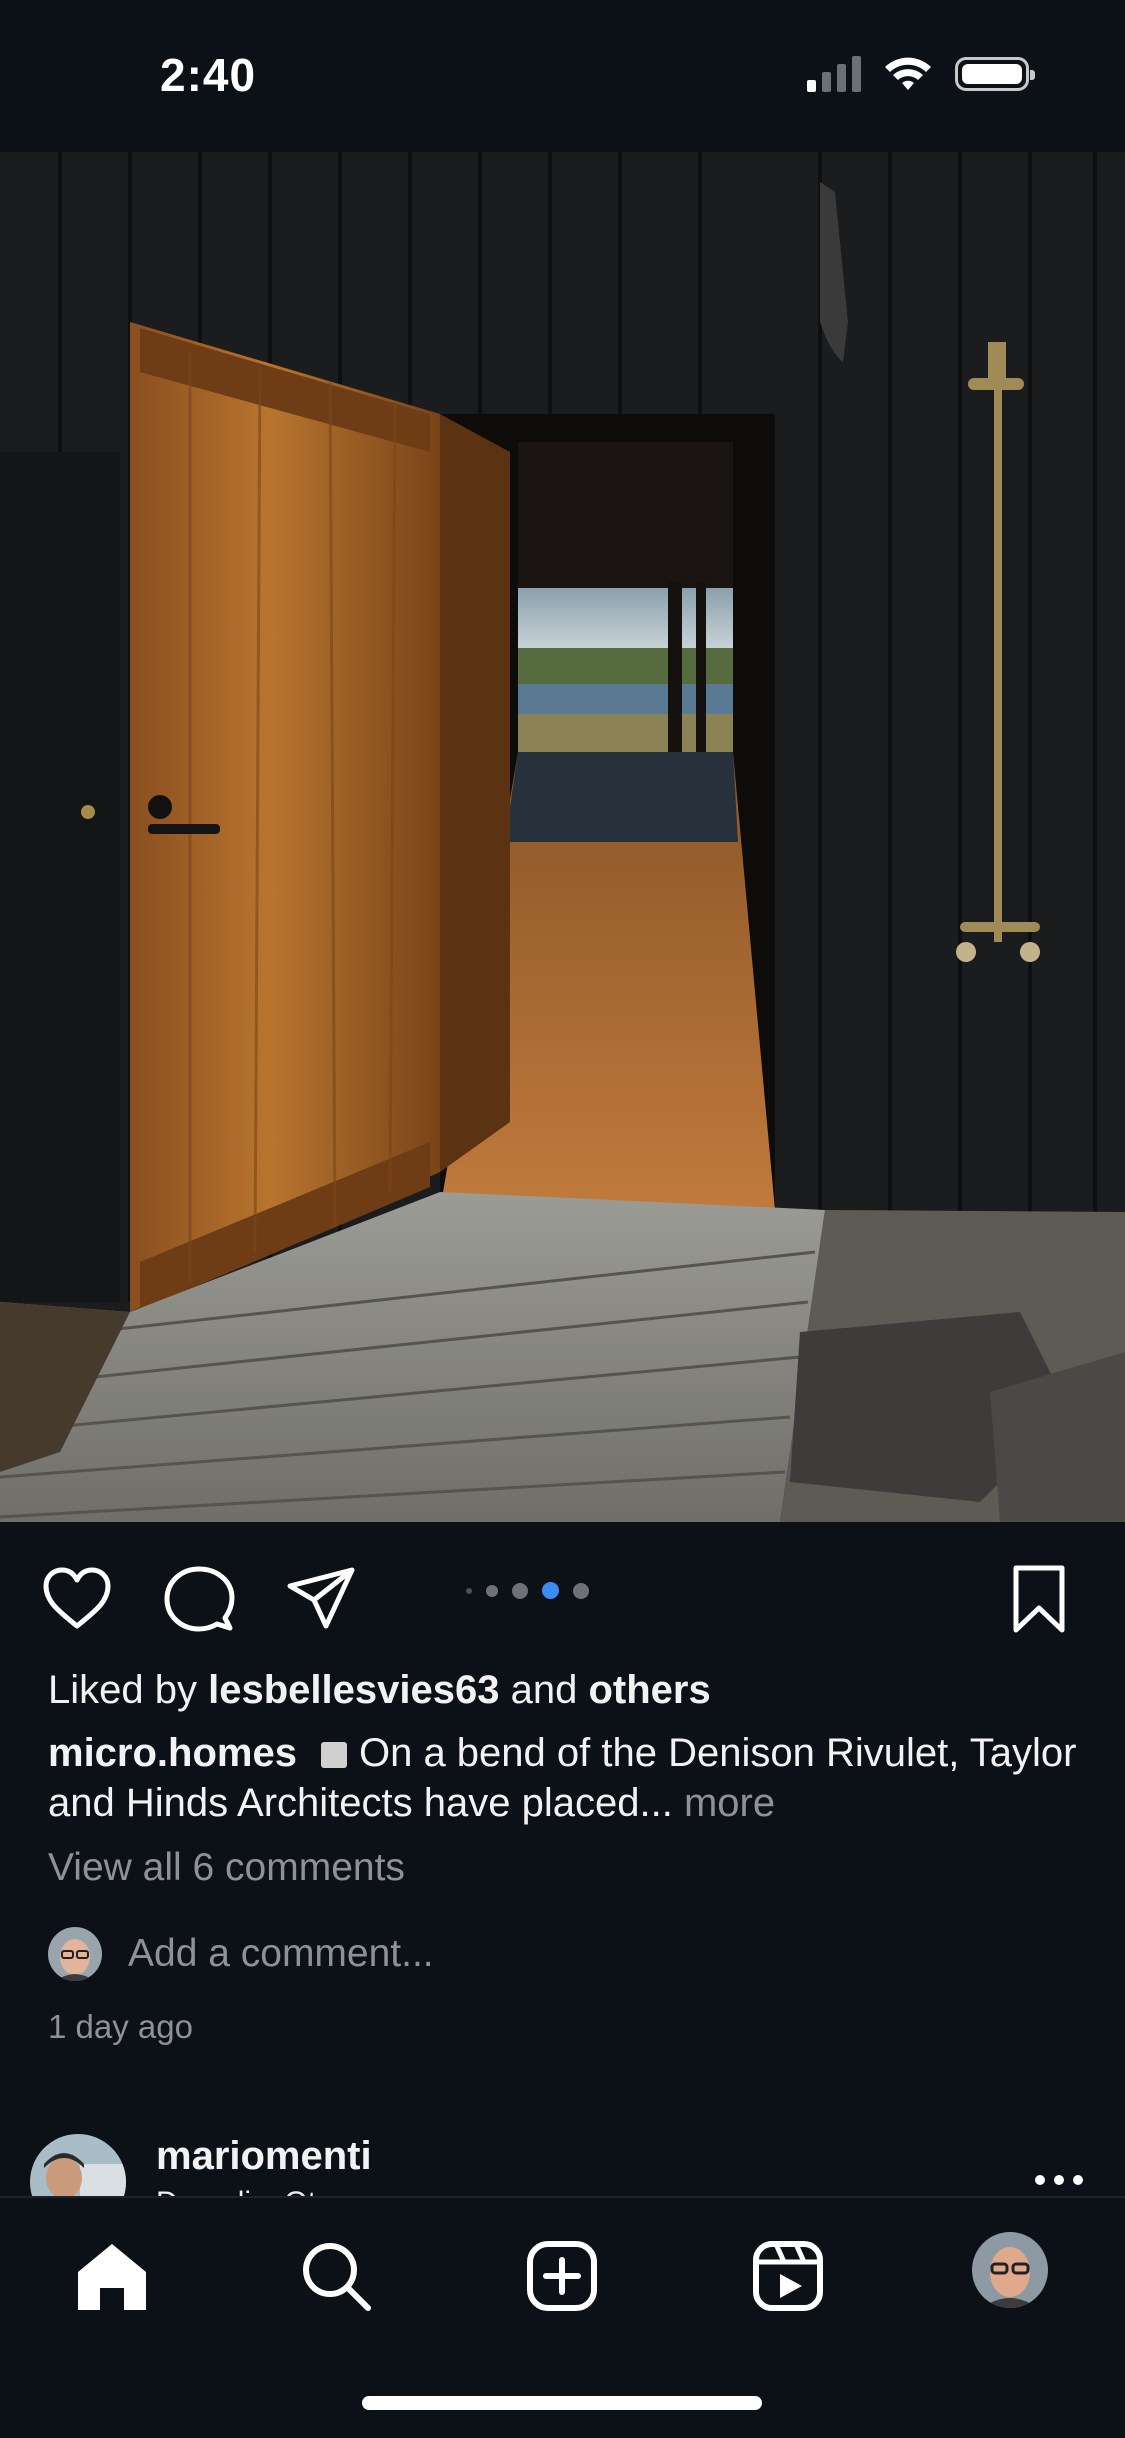  I want to click on search-icon, so click(336, 2276).